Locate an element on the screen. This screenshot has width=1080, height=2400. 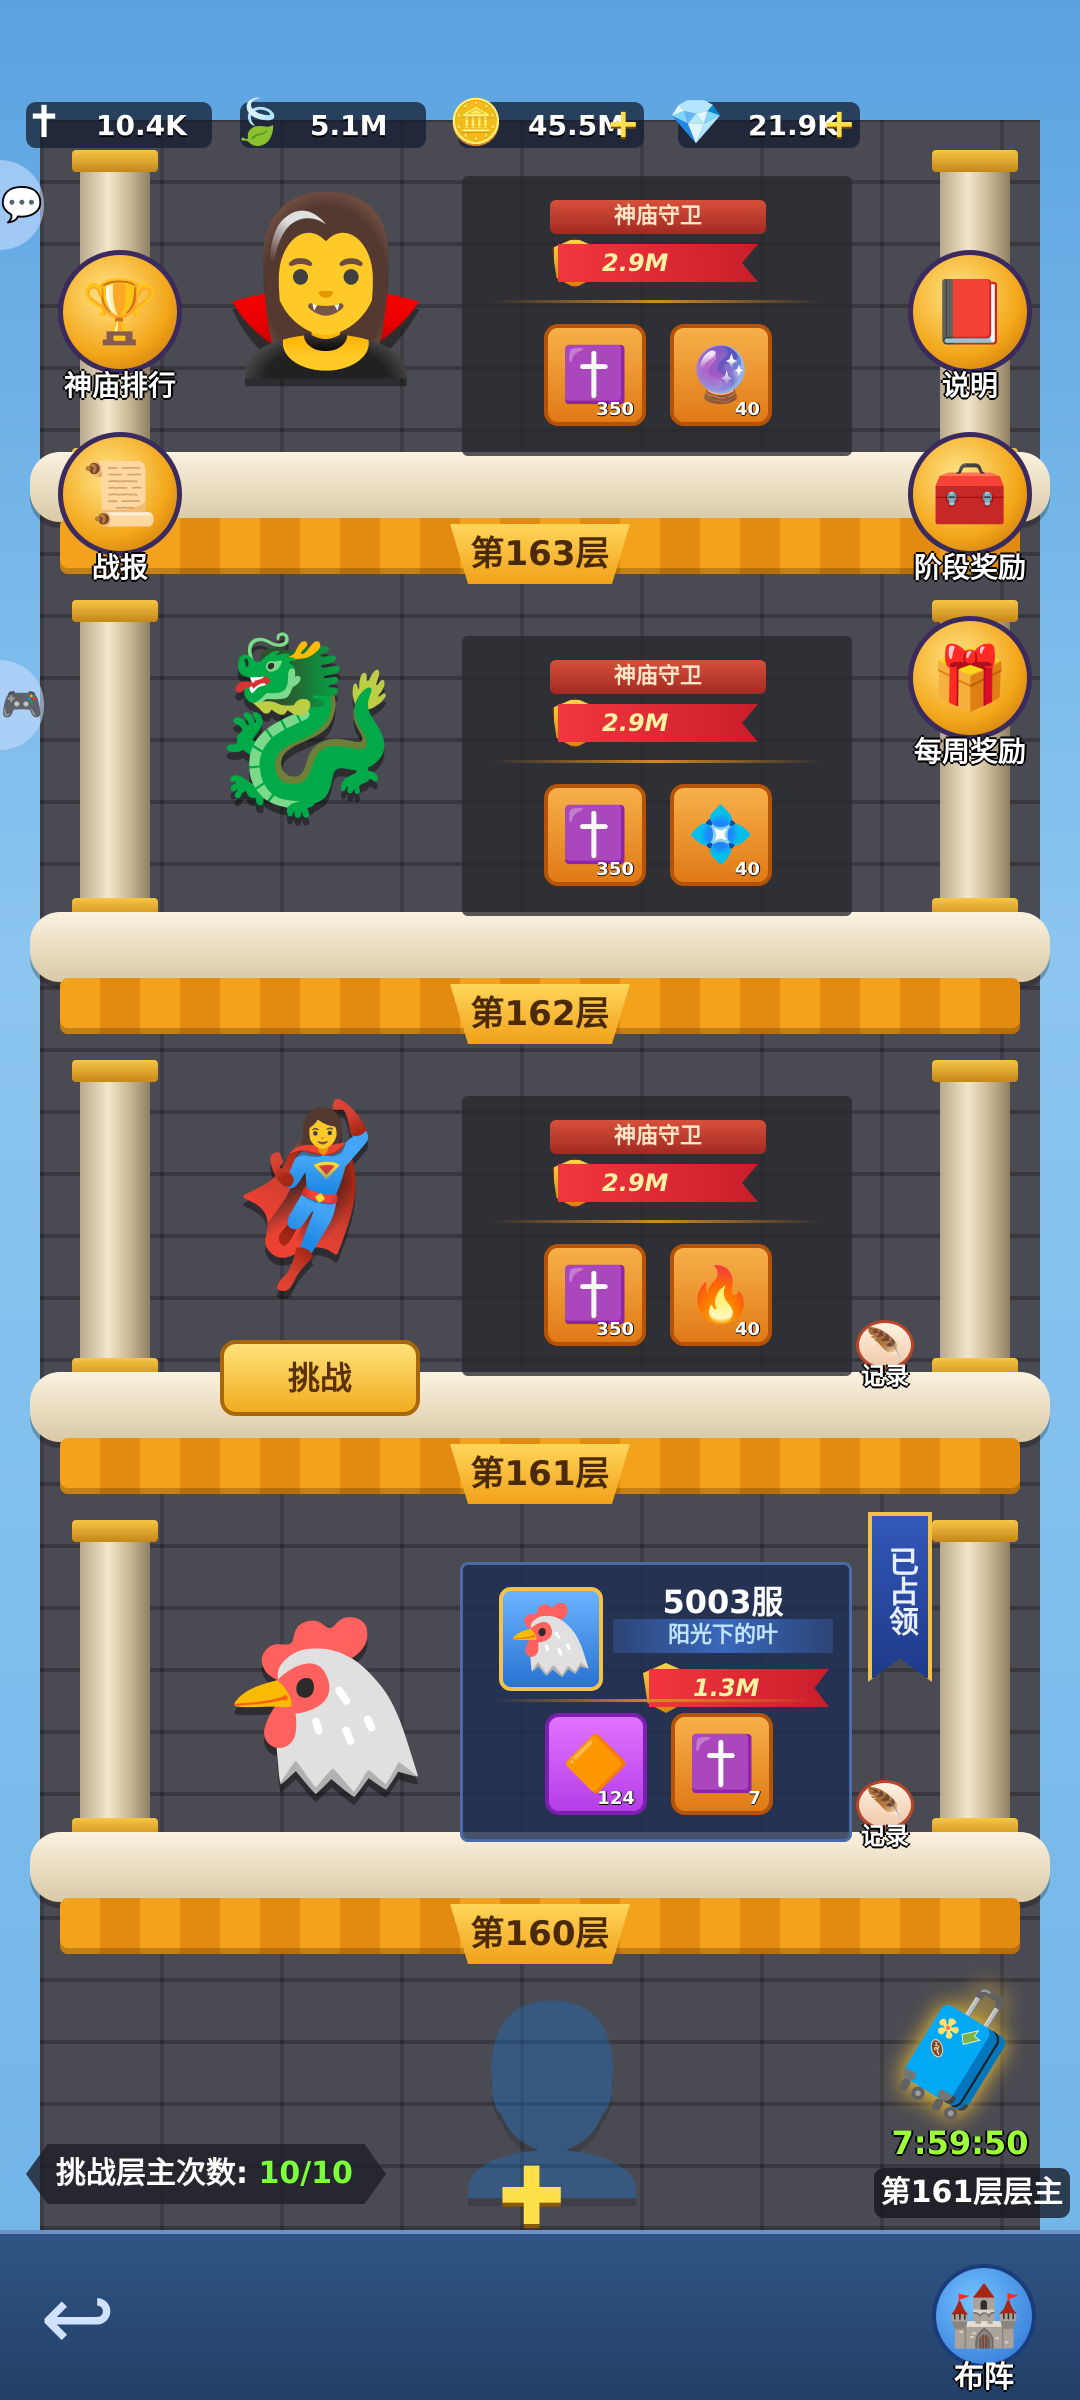
occupied-banner: 已占领 is located at coordinates (900, 1597).